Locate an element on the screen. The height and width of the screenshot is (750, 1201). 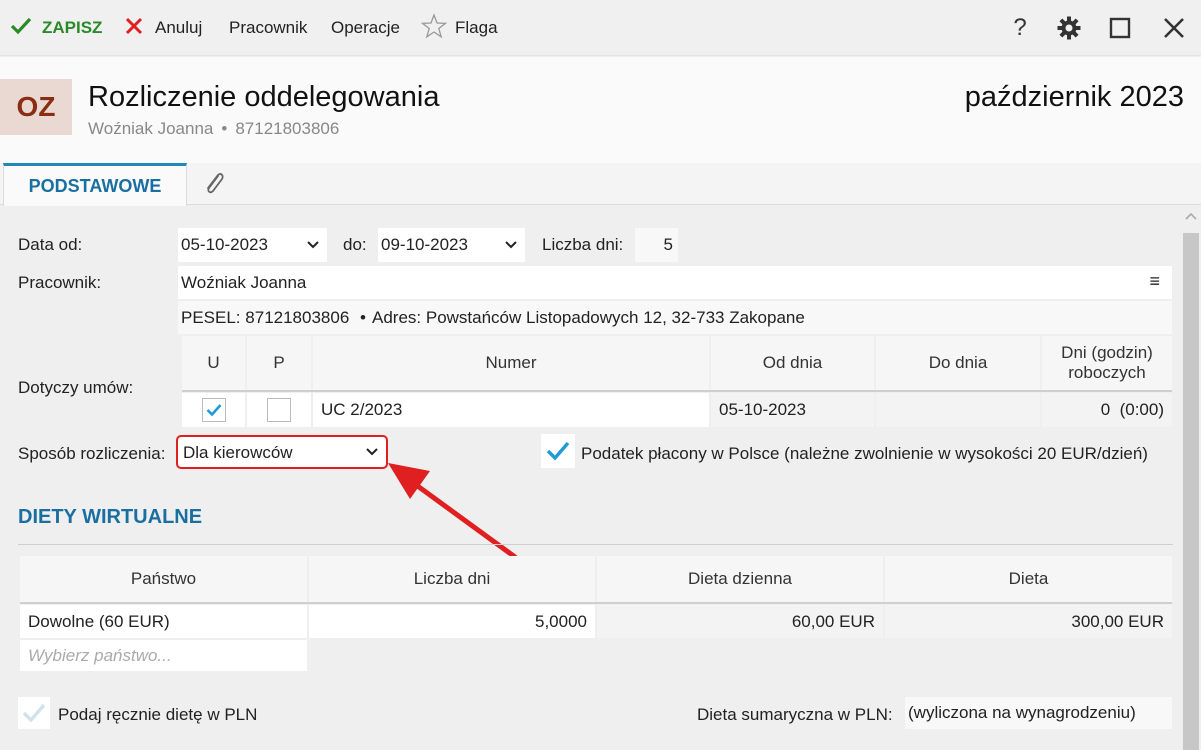
employee-name: Woźniak Joanna is located at coordinates (151, 128).